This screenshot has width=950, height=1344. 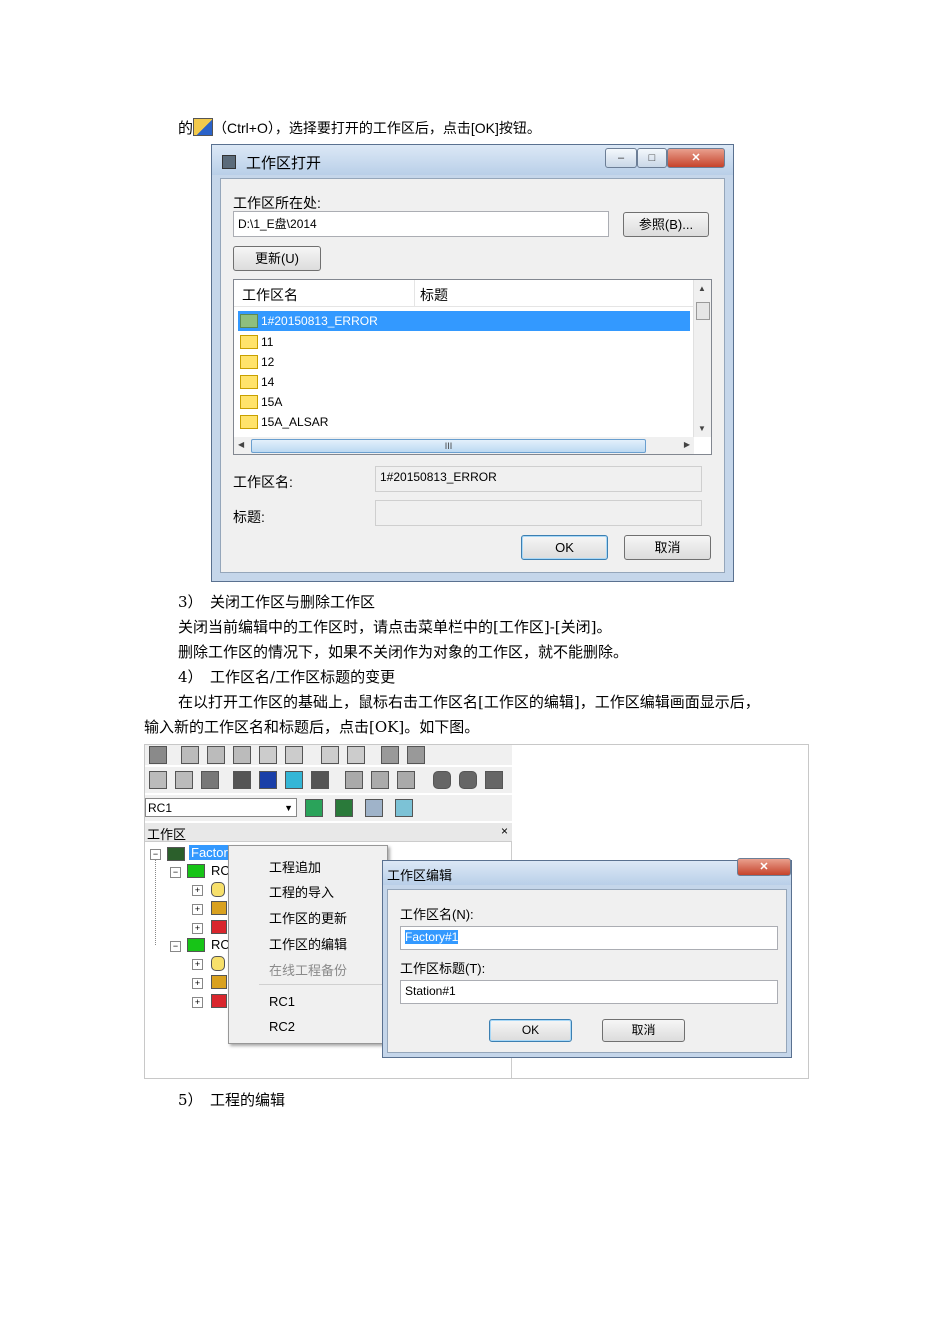 I want to click on scroll-down-icon: ▼, so click(x=702, y=428).